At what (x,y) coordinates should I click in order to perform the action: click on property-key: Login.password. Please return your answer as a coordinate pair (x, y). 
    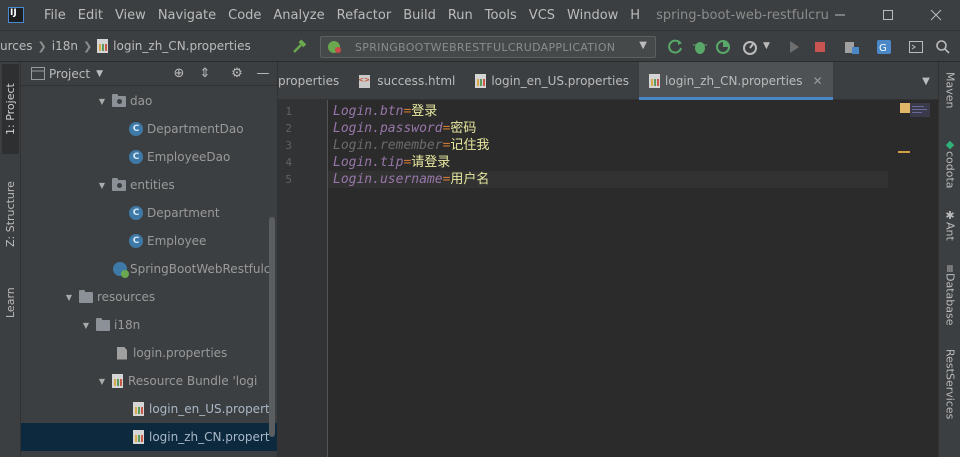
    Looking at the image, I should click on (388, 128).